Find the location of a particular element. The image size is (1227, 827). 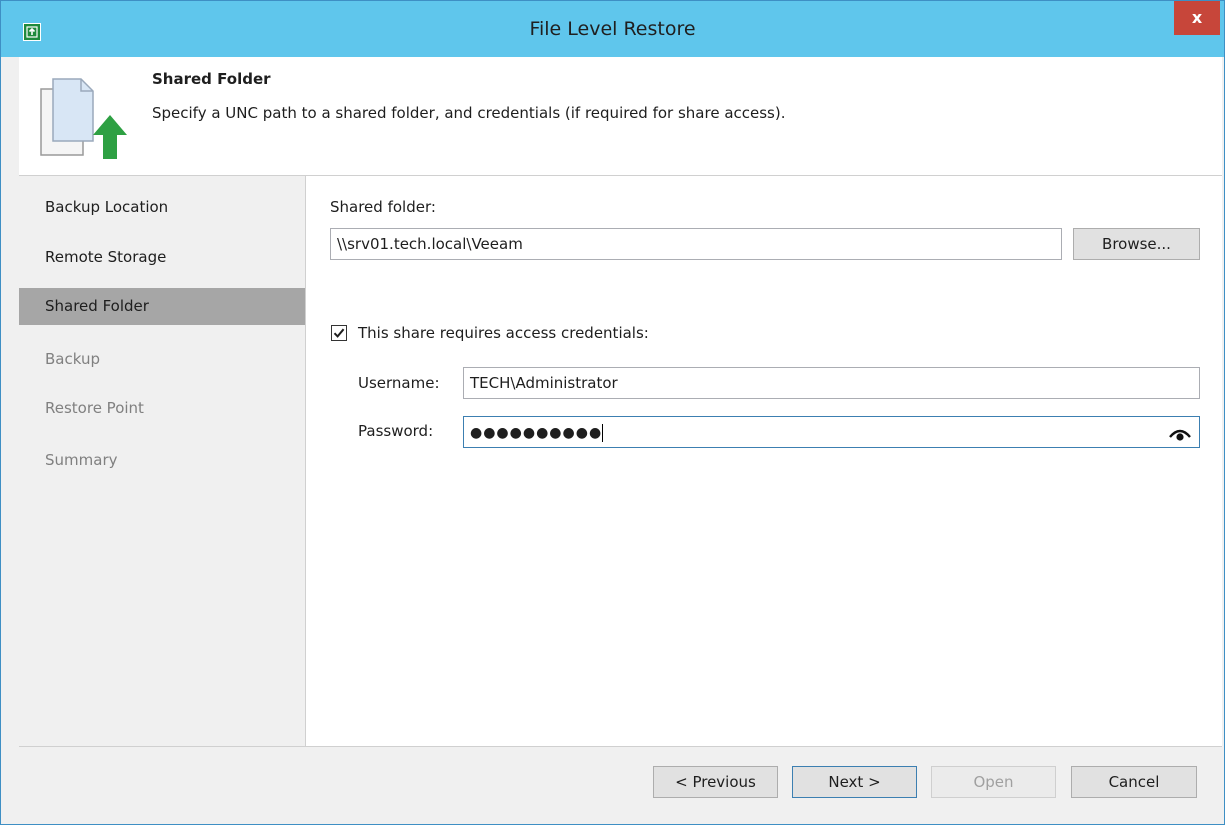

sidebar-item-remote-storage: Remote Storage is located at coordinates (162, 257).